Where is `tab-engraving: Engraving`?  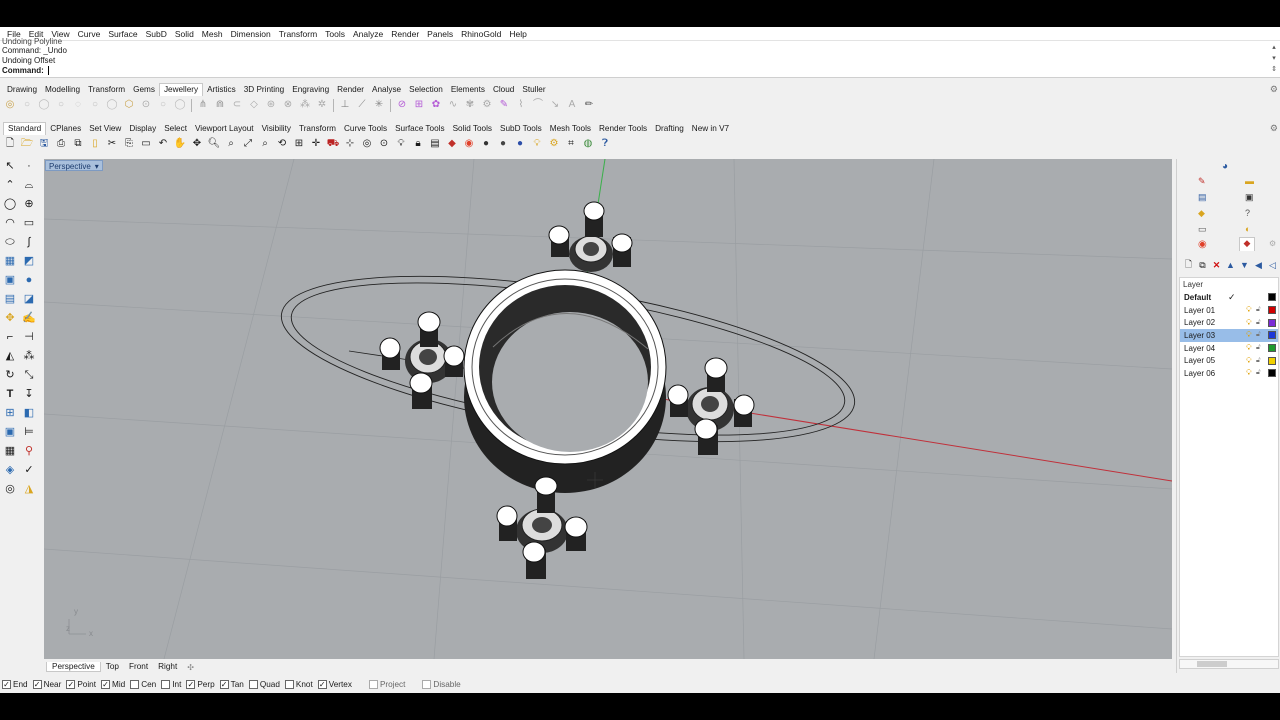 tab-engraving: Engraving is located at coordinates (310, 89).